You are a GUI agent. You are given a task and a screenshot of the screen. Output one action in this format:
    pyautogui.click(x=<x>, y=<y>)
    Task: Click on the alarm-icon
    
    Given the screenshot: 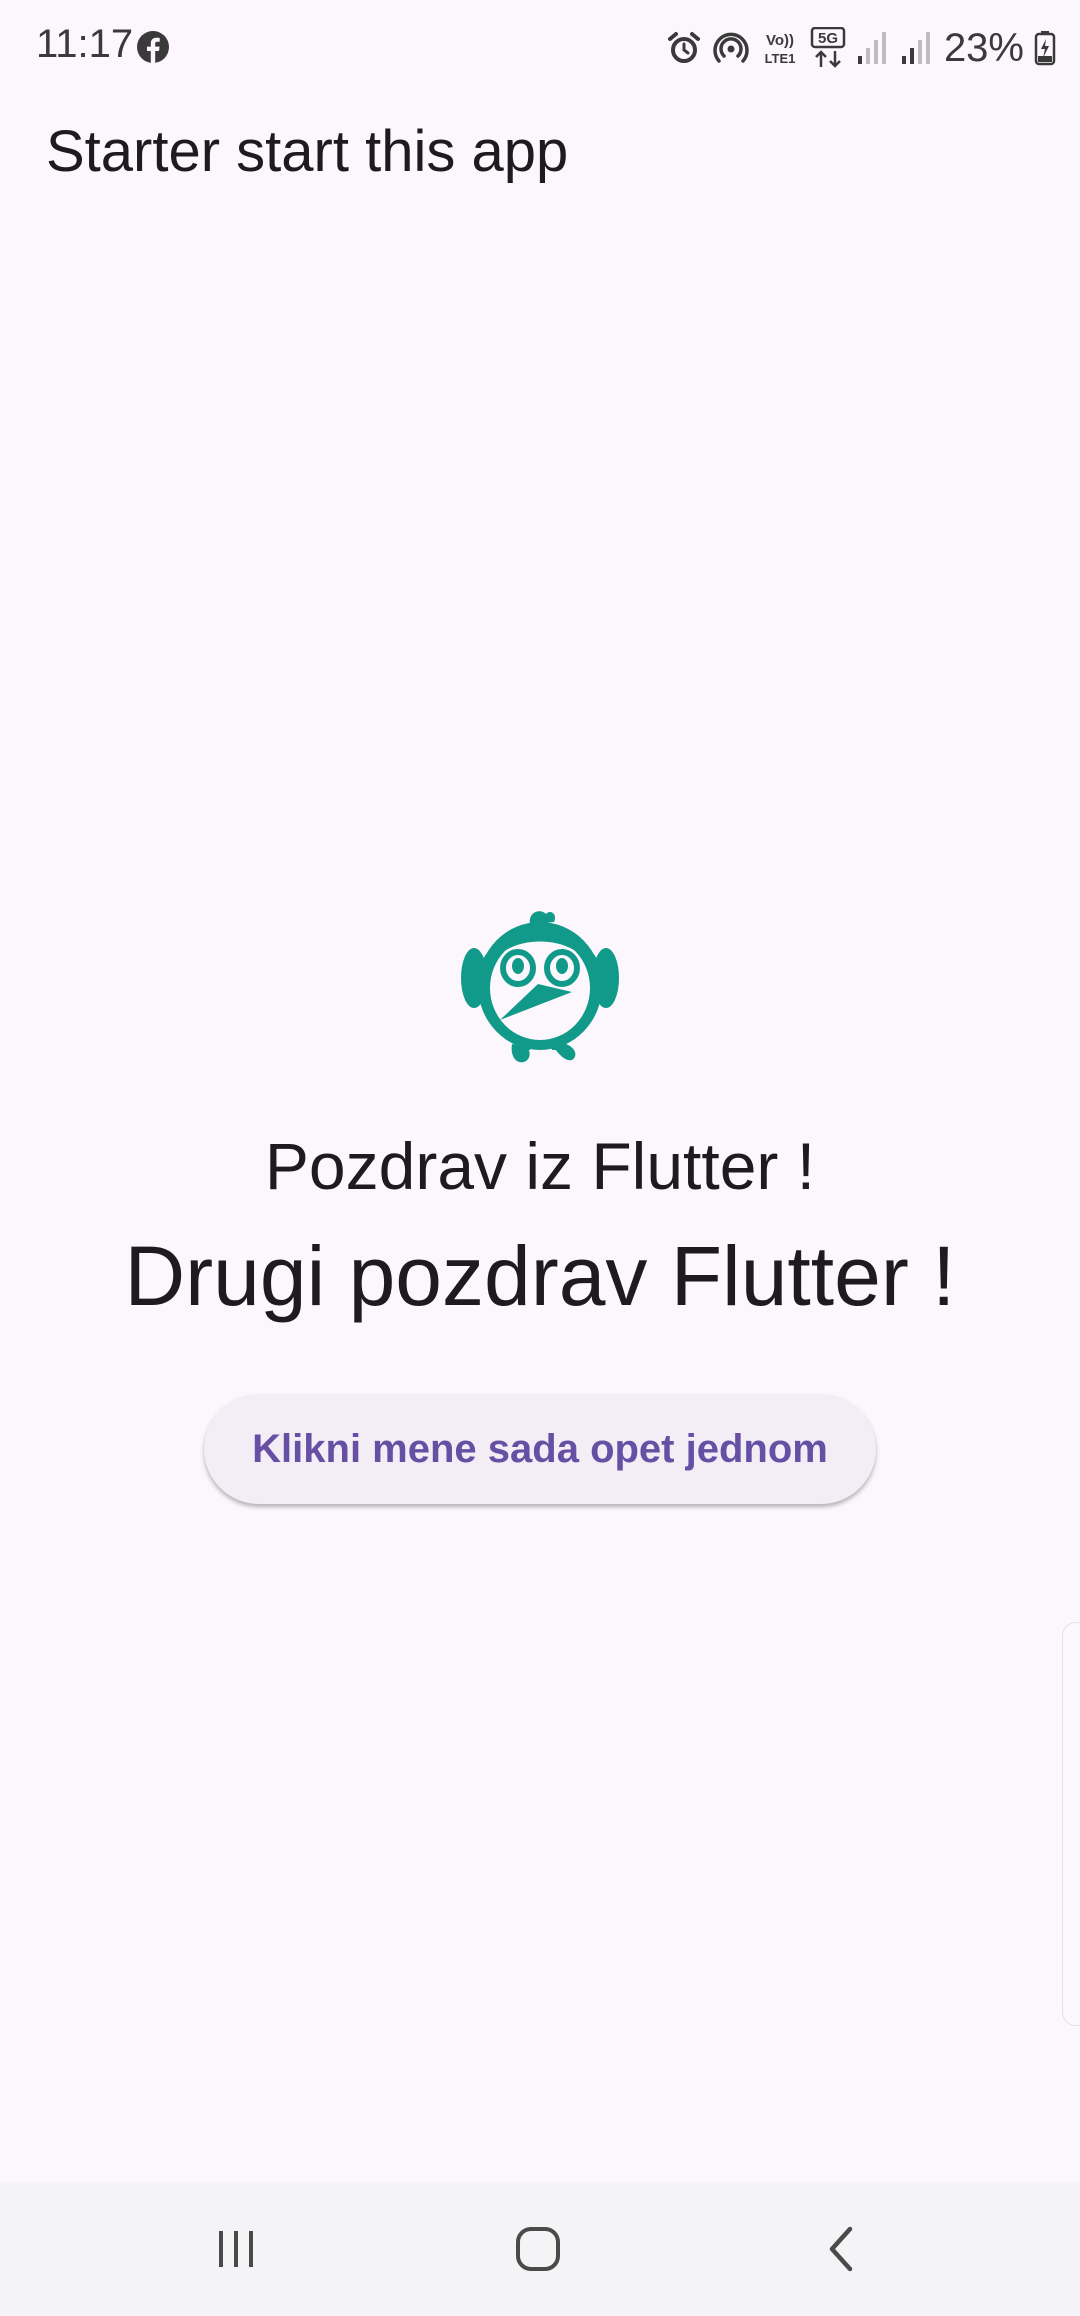 What is the action you would take?
    pyautogui.click(x=683, y=47)
    